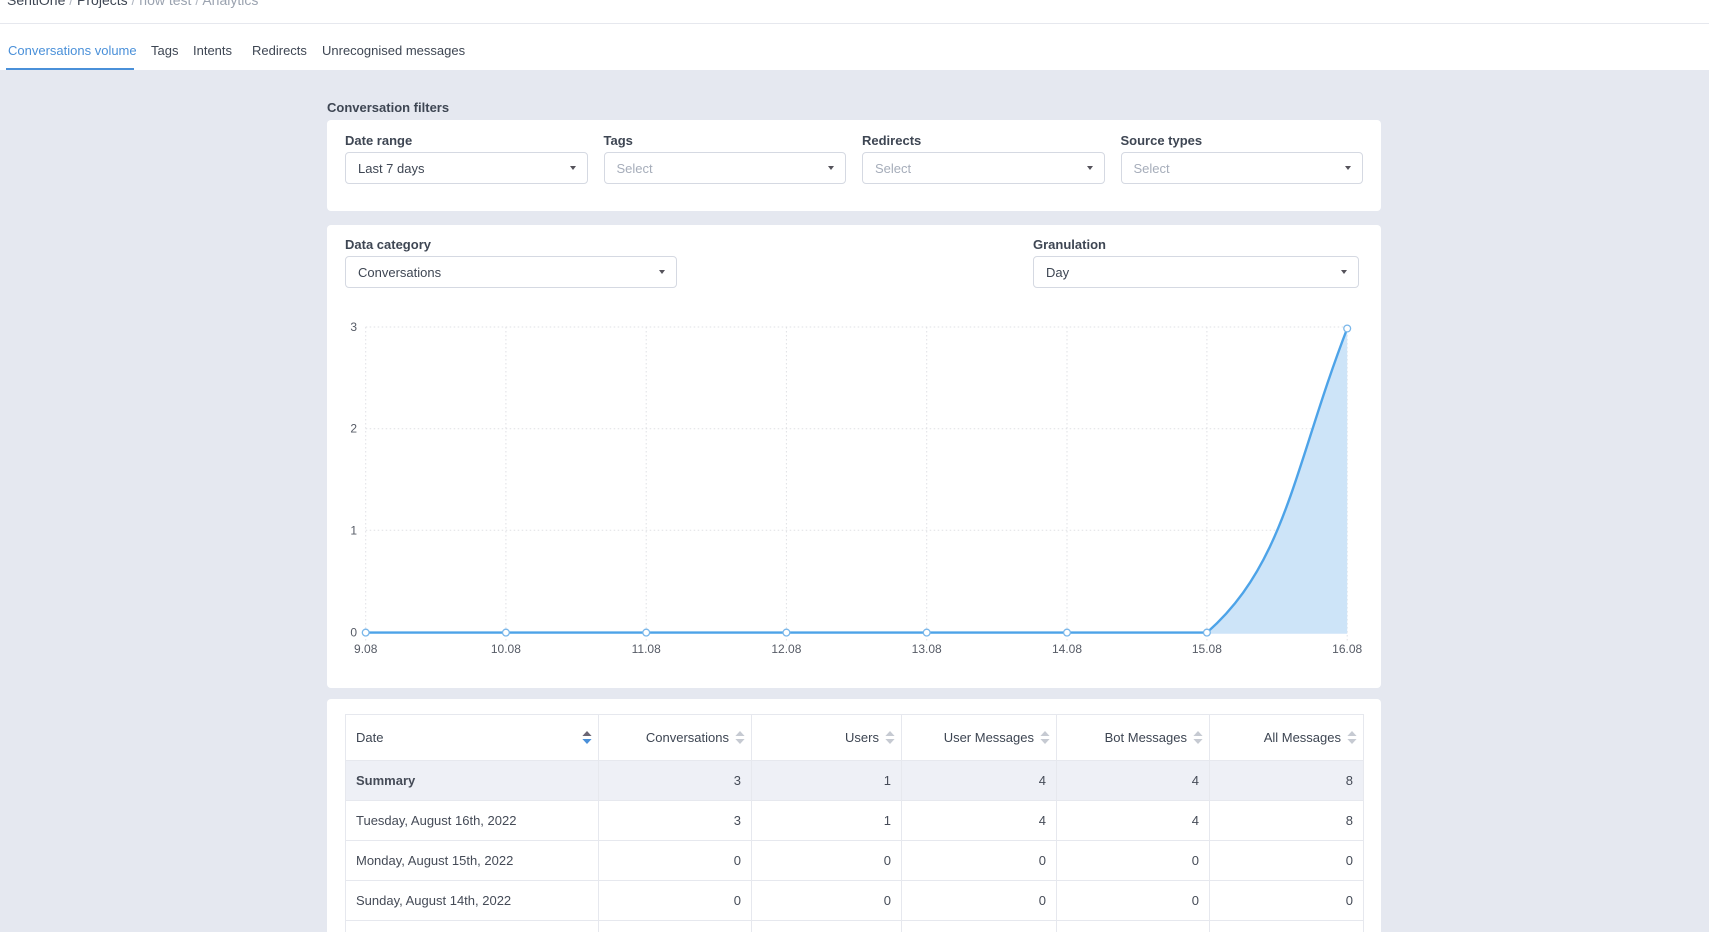  Describe the element at coordinates (1347, 649) in the screenshot. I see `svg-text: 16.08` at that location.